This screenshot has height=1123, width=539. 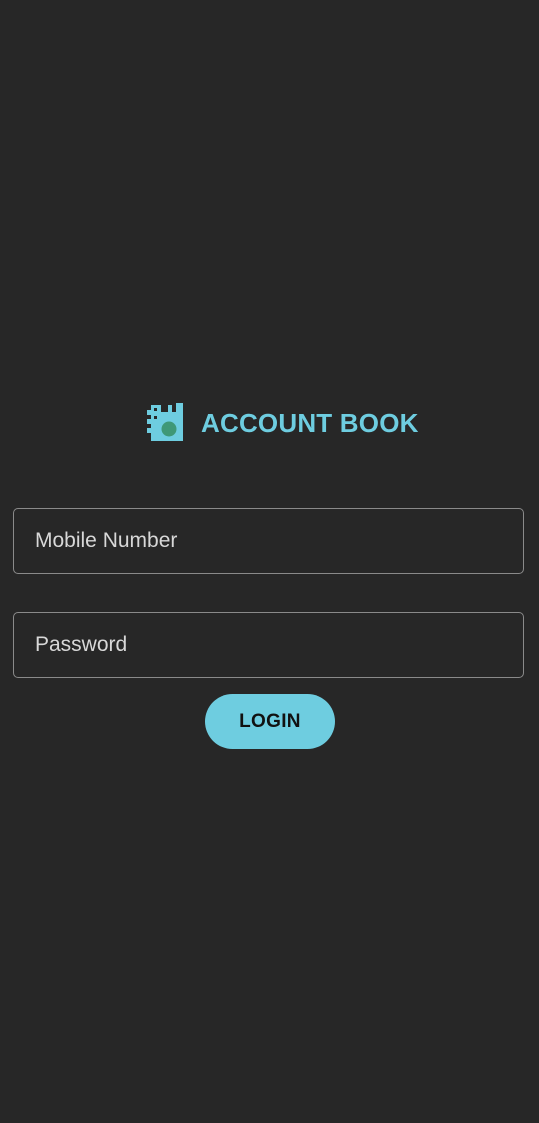 I want to click on mobile-number-input, so click(x=268, y=541).